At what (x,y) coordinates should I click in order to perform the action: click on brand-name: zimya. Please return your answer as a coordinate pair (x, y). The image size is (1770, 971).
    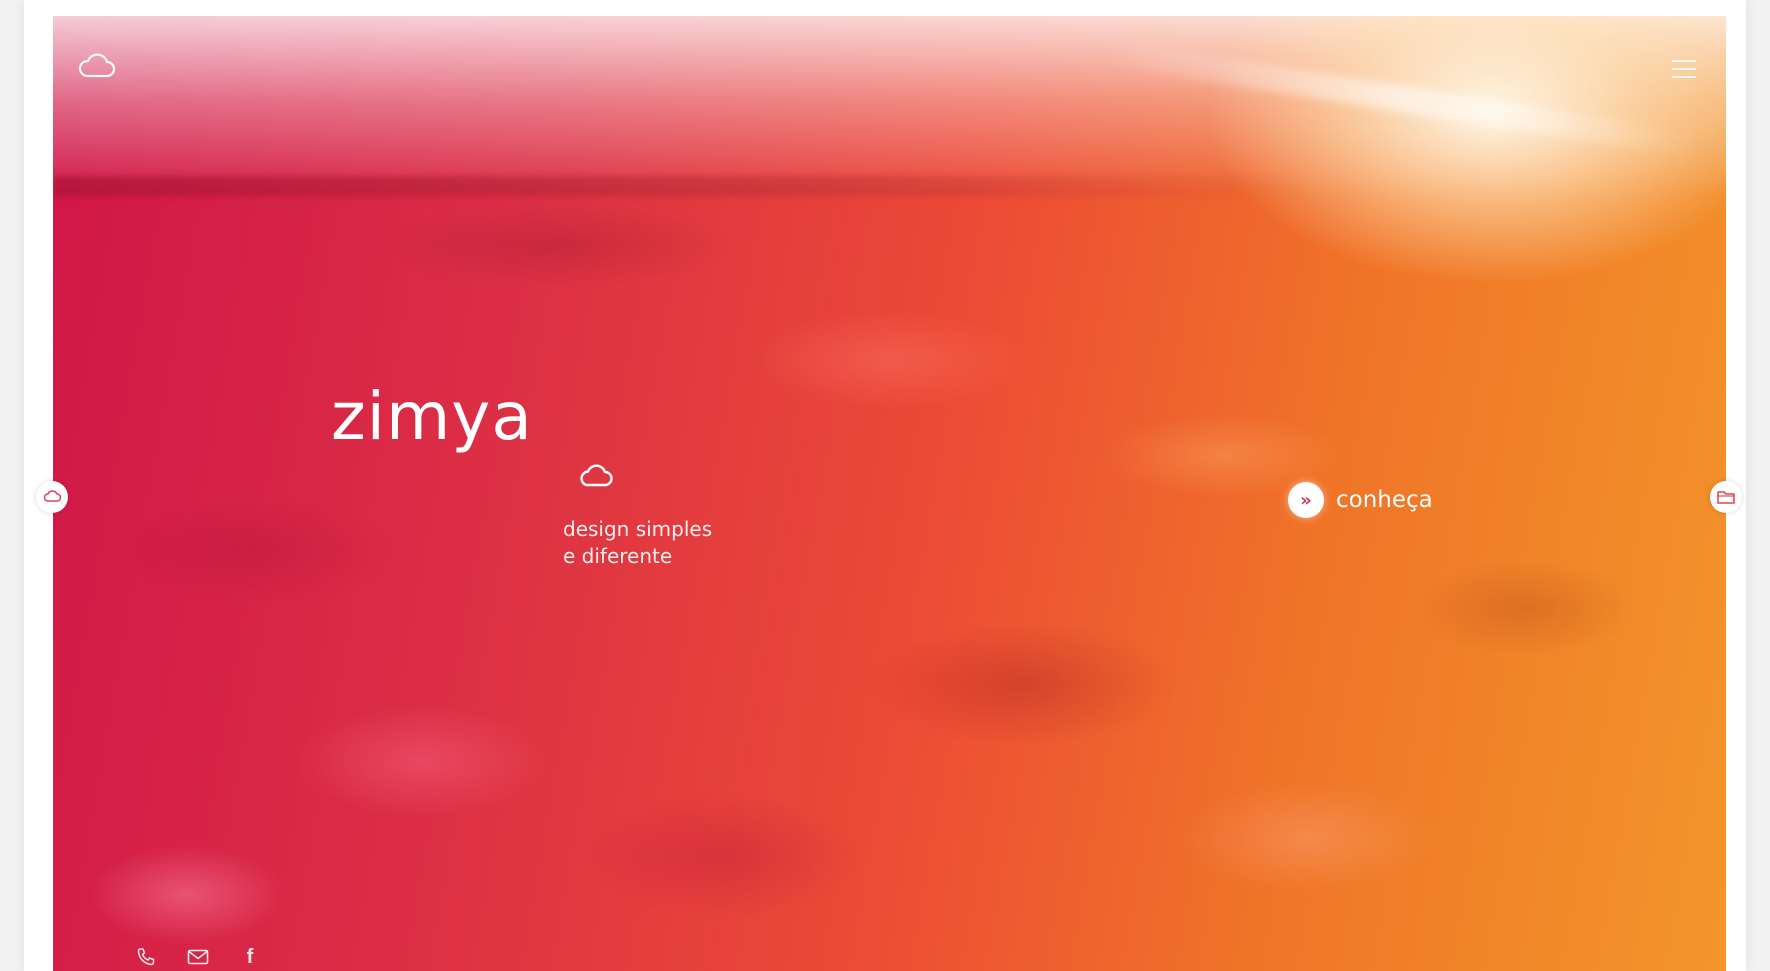
    Looking at the image, I should click on (432, 416).